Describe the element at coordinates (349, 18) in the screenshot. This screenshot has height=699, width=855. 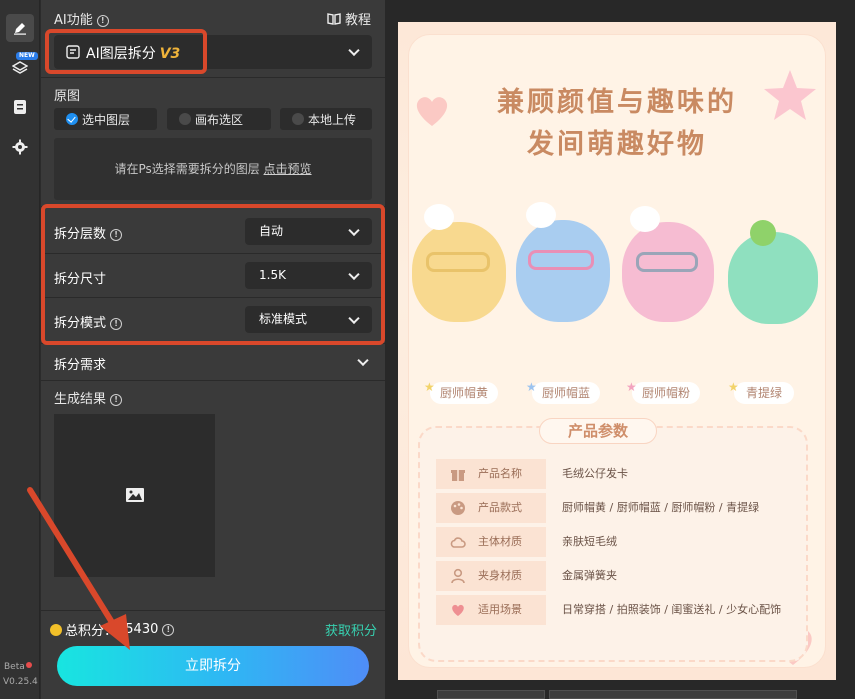
I see `tutorial-link: 教程` at that location.